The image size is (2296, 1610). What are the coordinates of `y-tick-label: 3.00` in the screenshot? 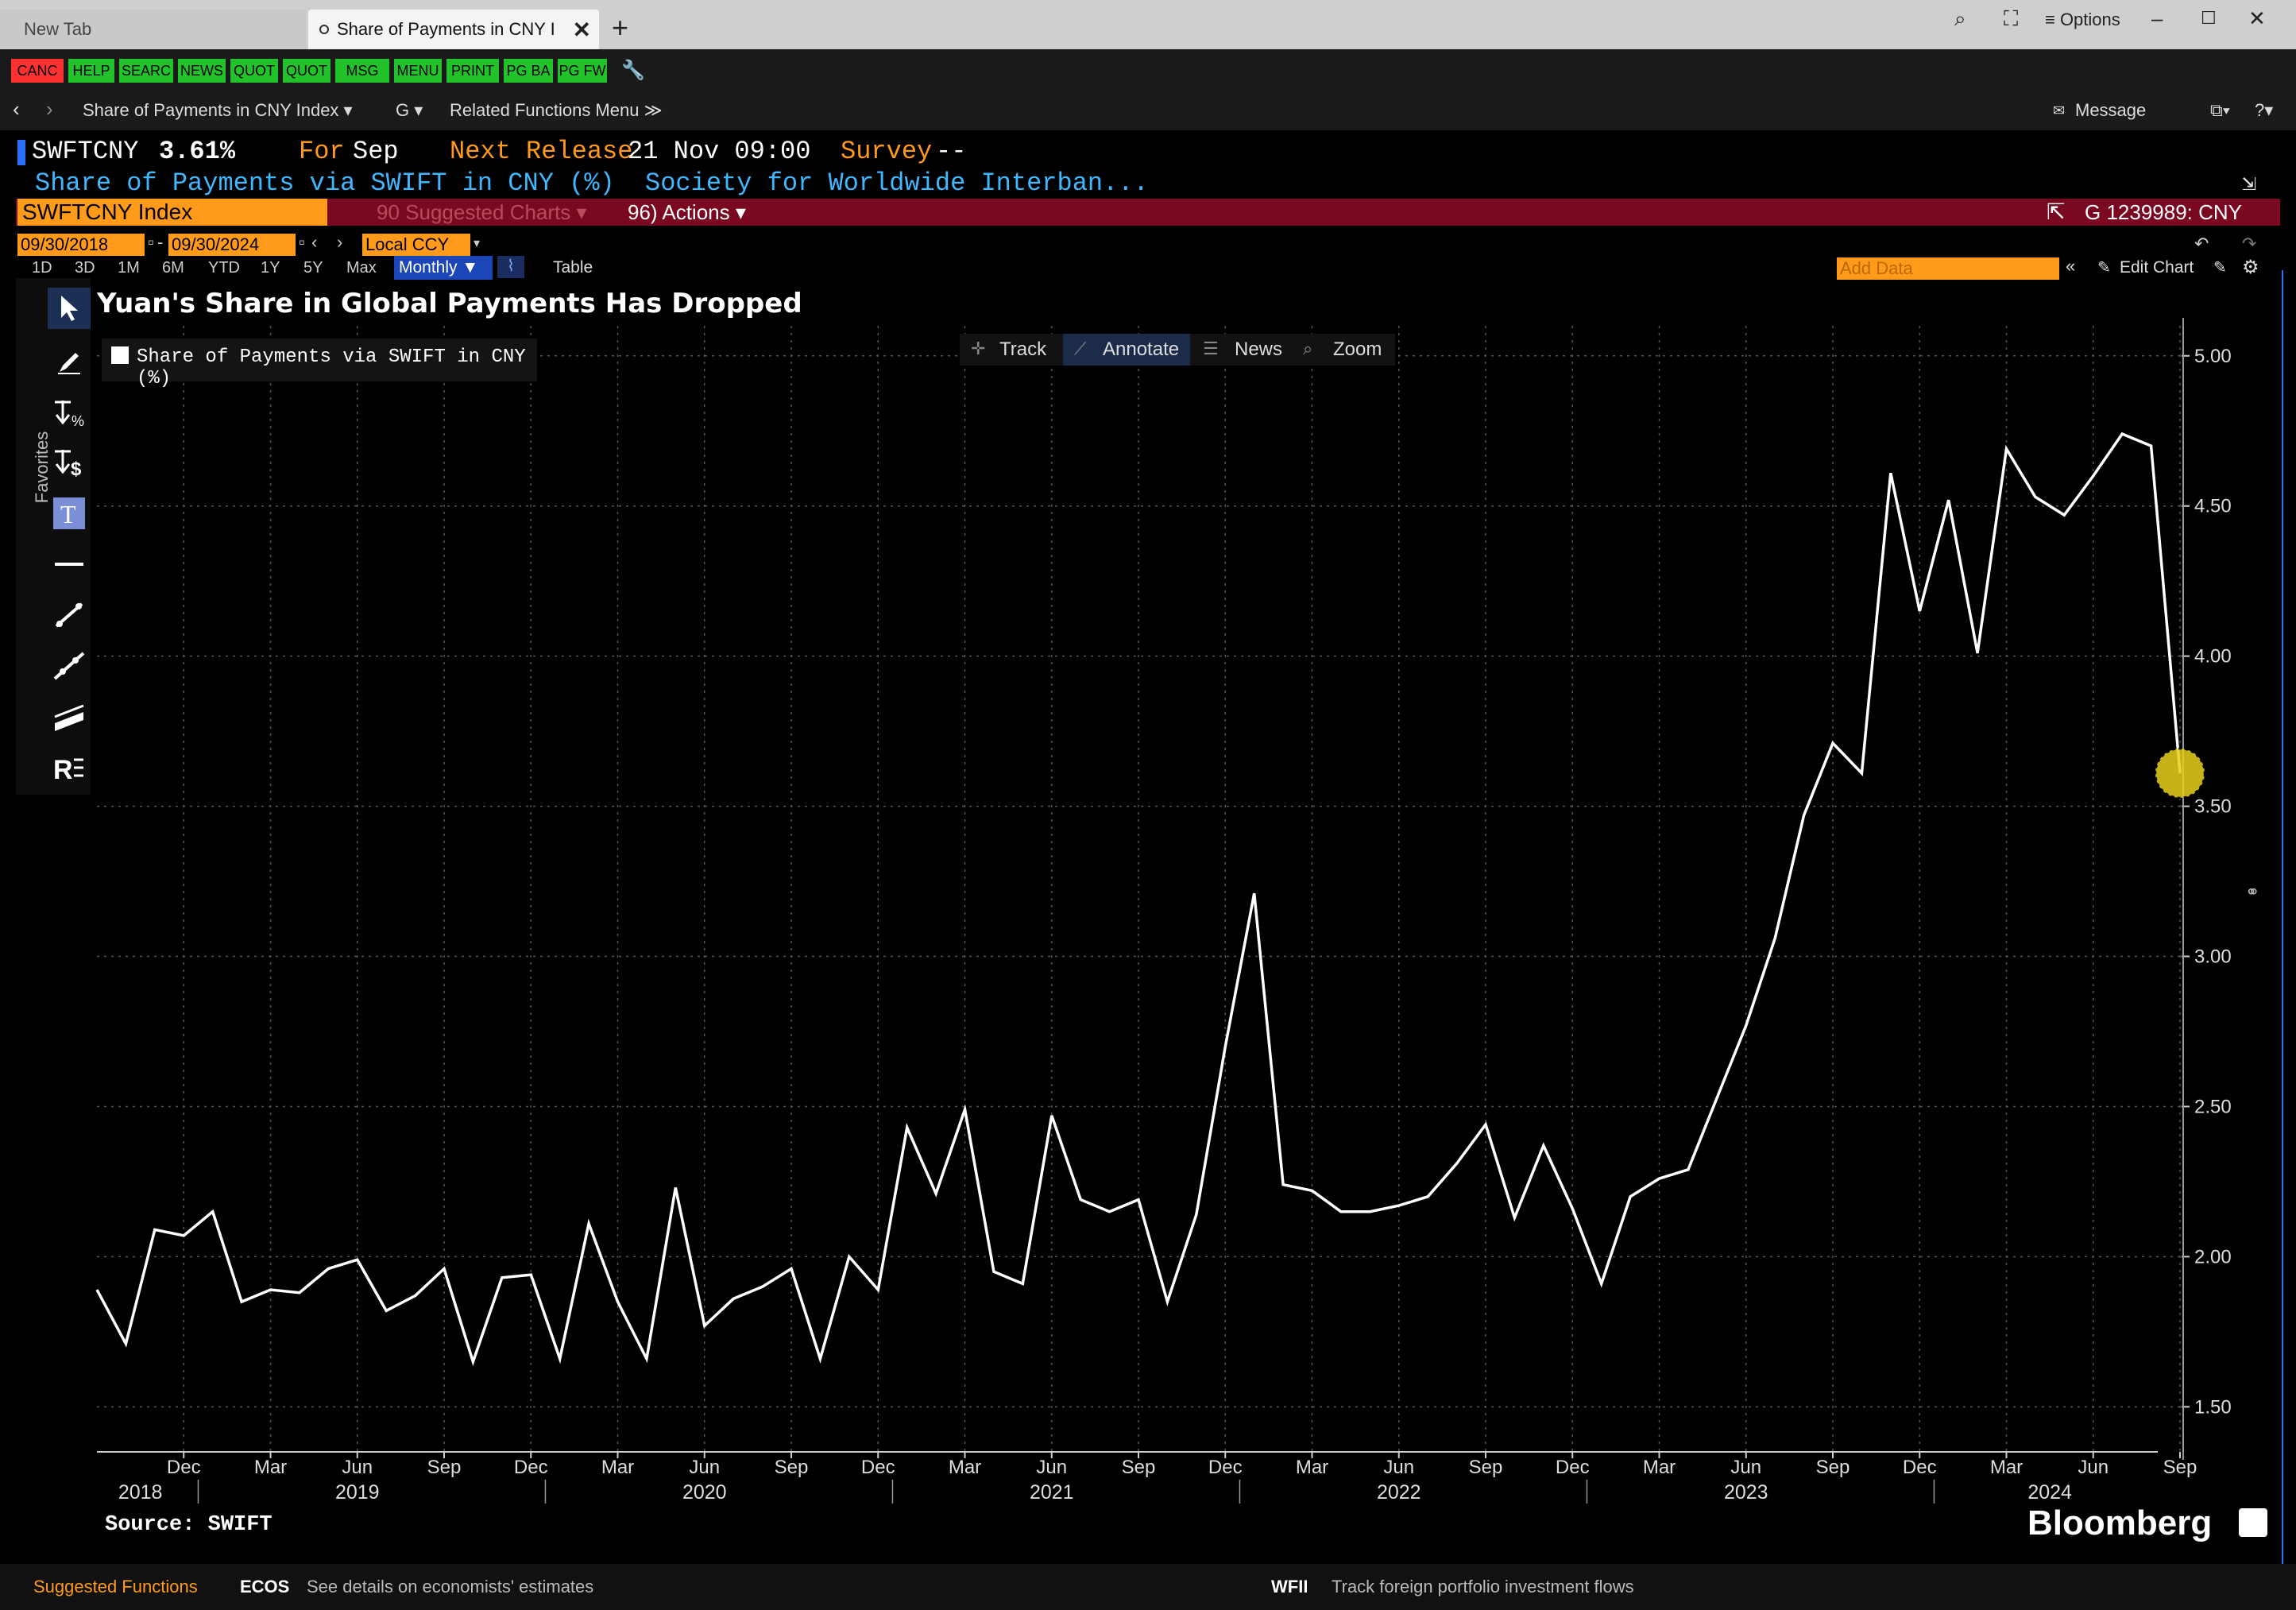 It's located at (2213, 957).